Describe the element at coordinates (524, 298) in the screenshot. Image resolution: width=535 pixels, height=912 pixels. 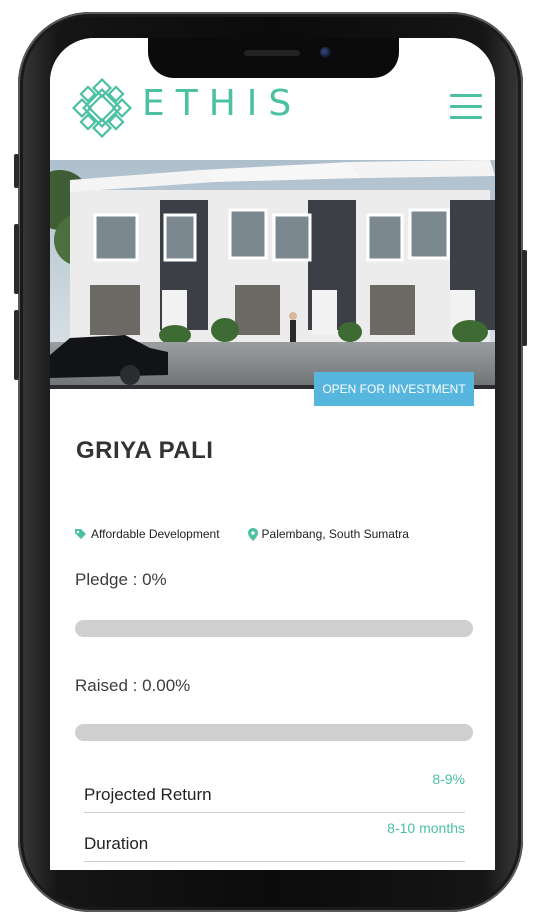
I see `power-button` at that location.